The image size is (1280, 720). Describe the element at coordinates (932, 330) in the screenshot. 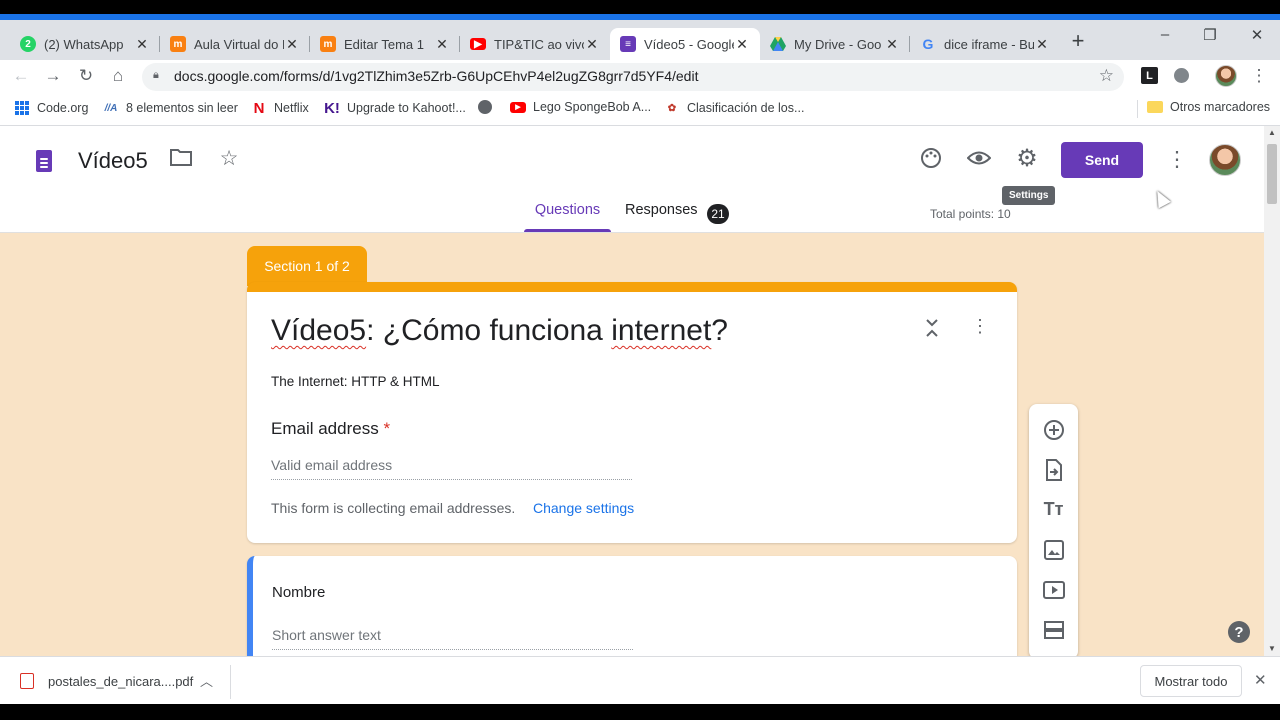

I see `collapse-icon` at that location.